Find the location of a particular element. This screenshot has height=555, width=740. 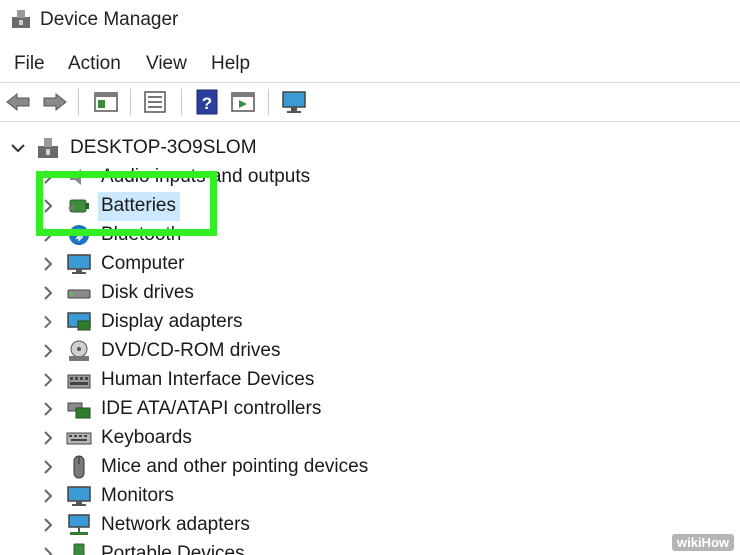

device-manager-icon is located at coordinates (21, 19).